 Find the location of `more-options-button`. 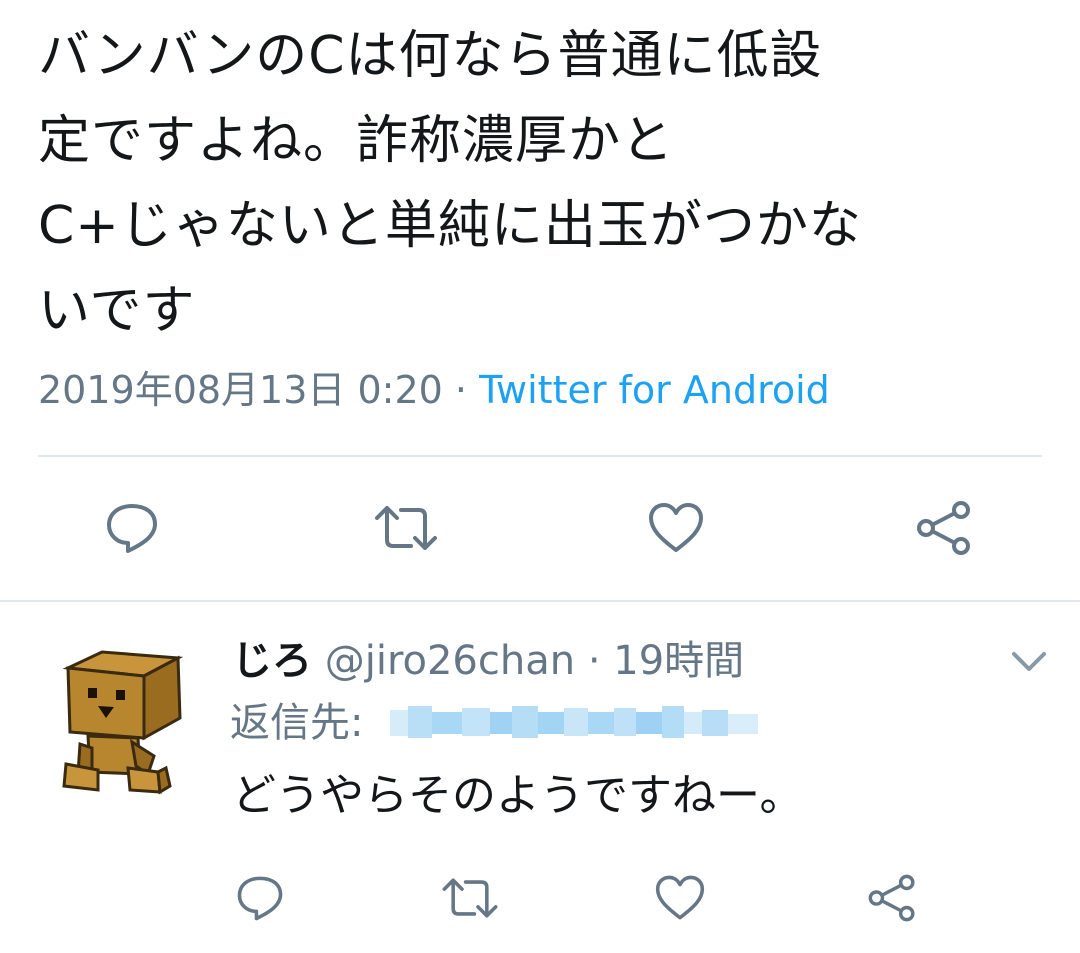

more-options-button is located at coordinates (1029, 661).